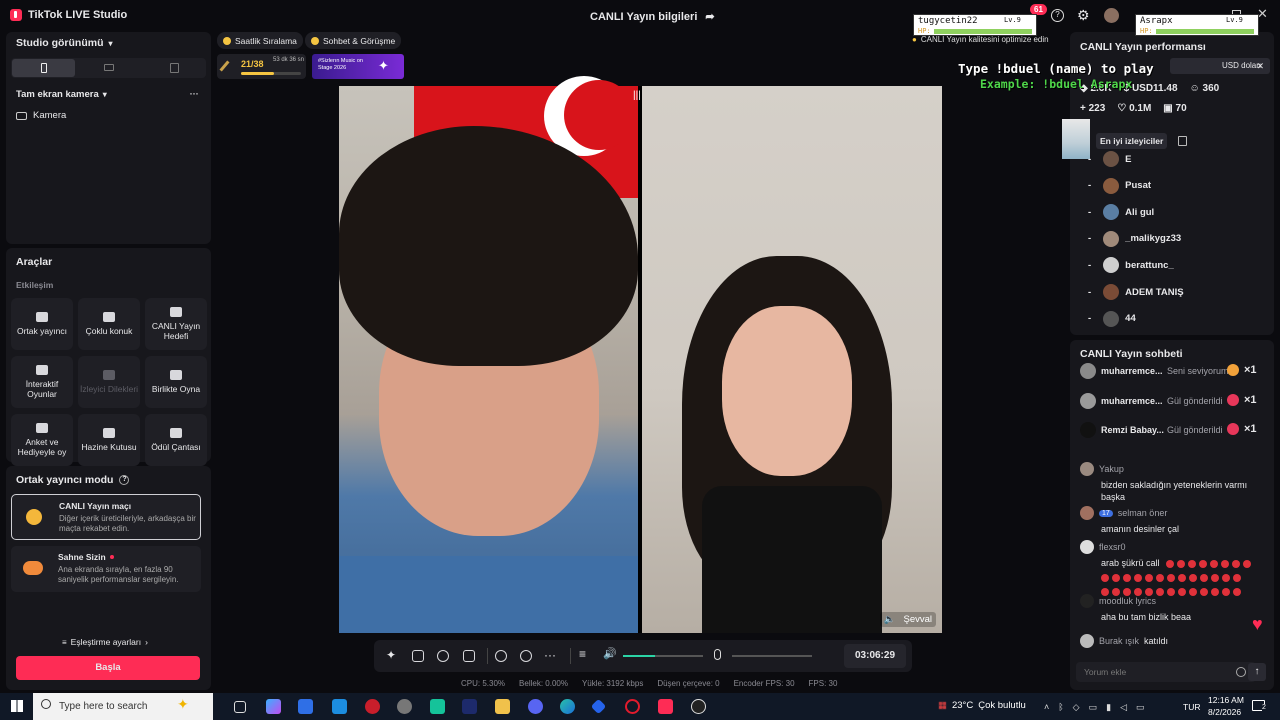 The width and height of the screenshot is (1280, 720). What do you see at coordinates (1140, 707) in the screenshot?
I see `battery-icon: ▭` at bounding box center [1140, 707].